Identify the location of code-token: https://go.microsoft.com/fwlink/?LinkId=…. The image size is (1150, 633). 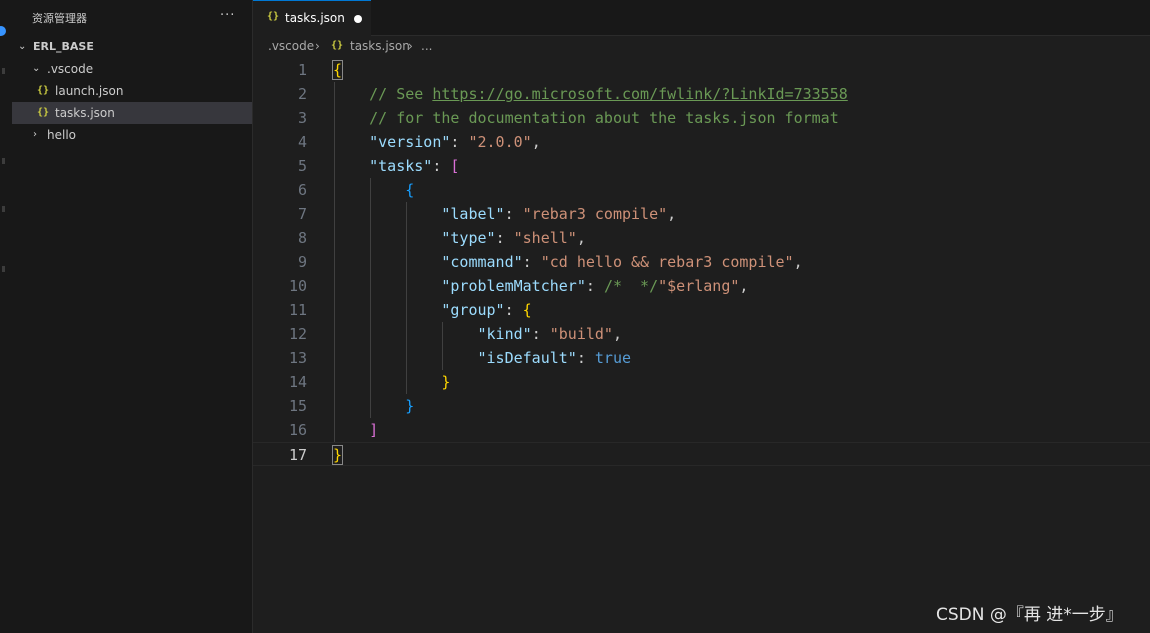
(640, 94).